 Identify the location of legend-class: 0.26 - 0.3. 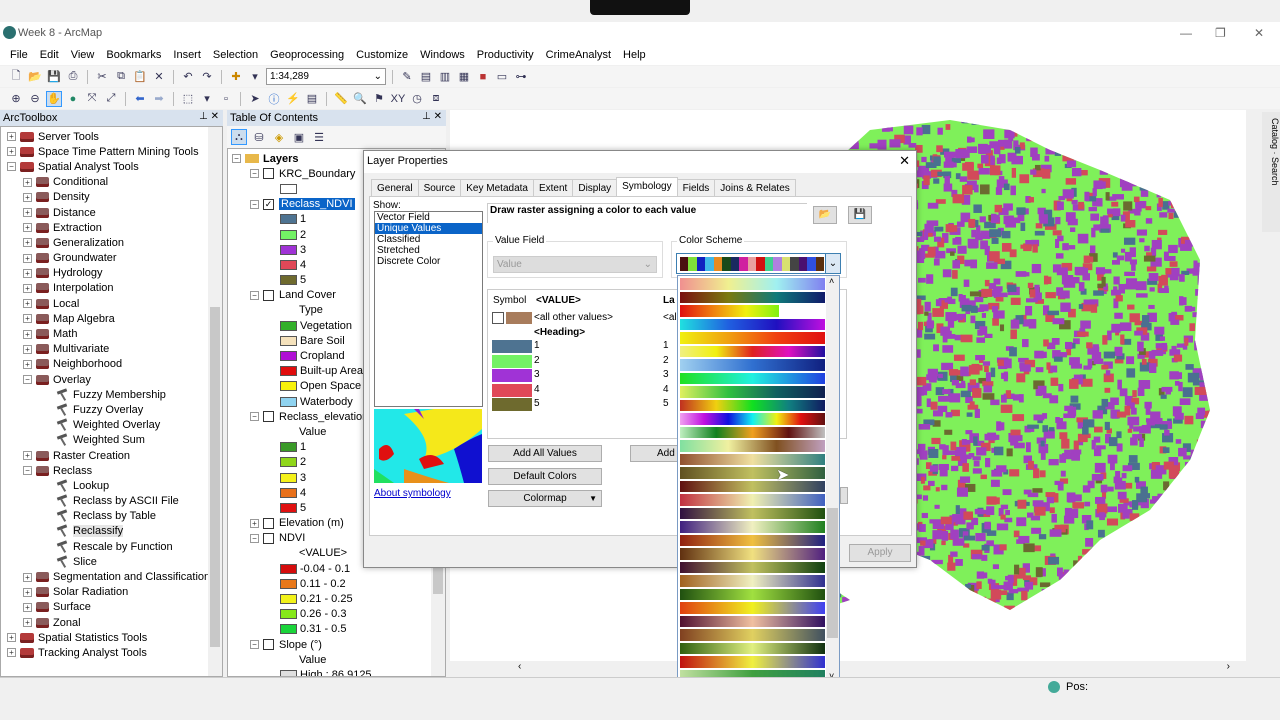
(338, 614).